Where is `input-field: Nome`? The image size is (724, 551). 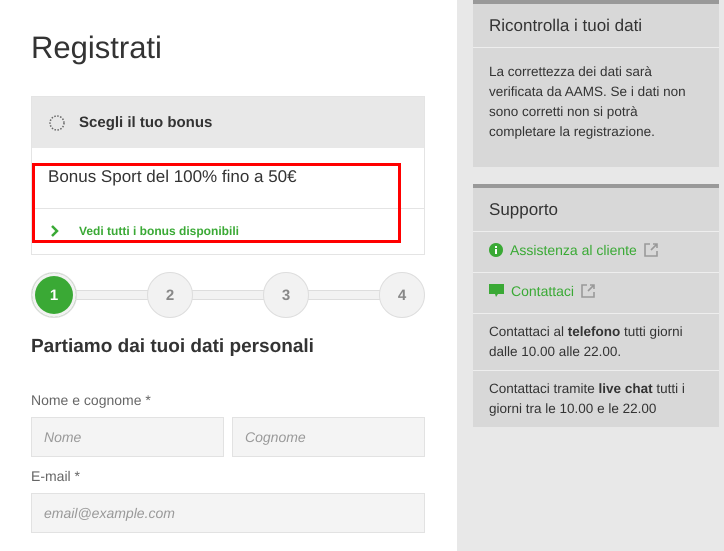 input-field: Nome is located at coordinates (127, 437).